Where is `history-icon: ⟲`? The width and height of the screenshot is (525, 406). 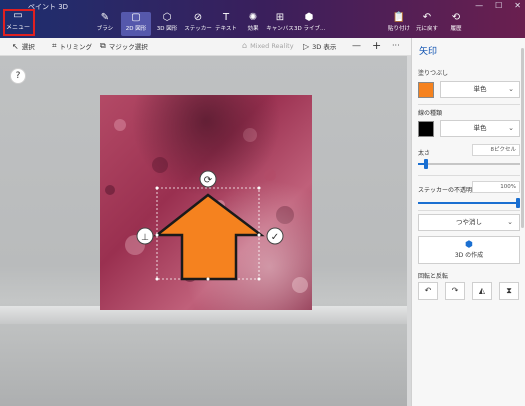 history-icon: ⟲ is located at coordinates (456, 17).